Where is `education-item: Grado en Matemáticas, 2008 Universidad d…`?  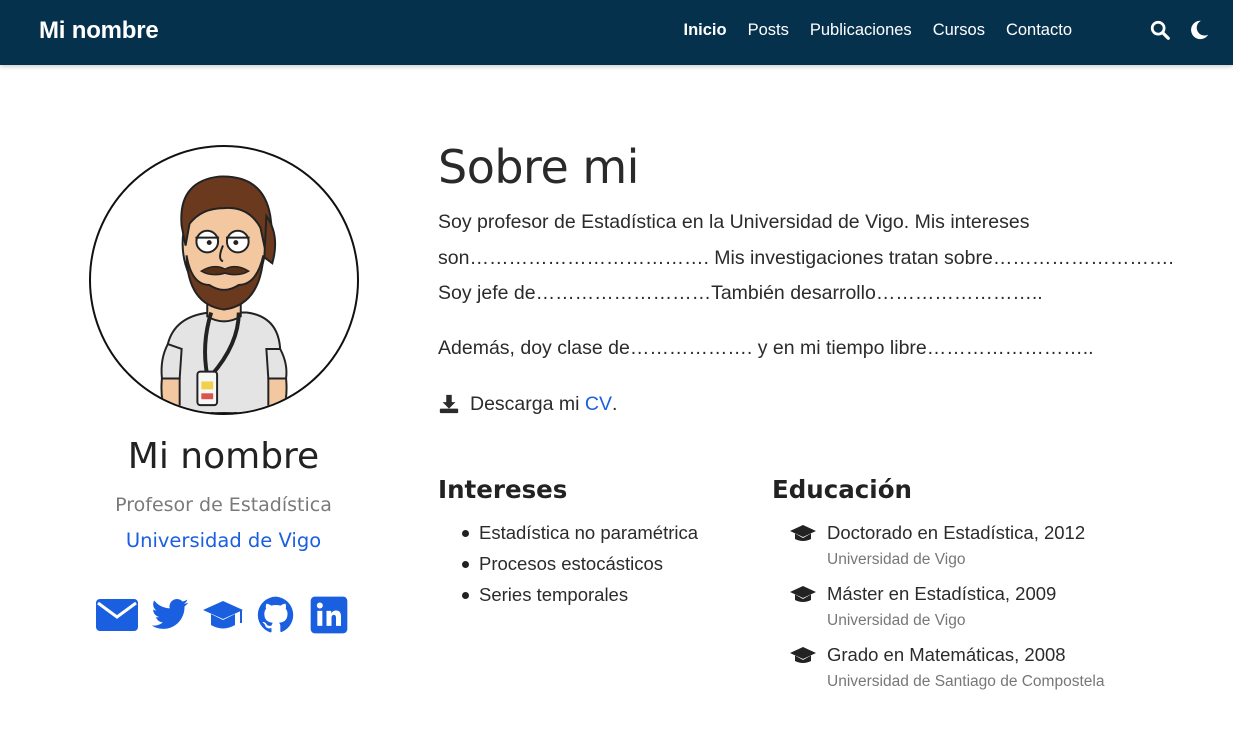 education-item: Grado en Matemáticas, 2008 Universidad d… is located at coordinates (946, 669).